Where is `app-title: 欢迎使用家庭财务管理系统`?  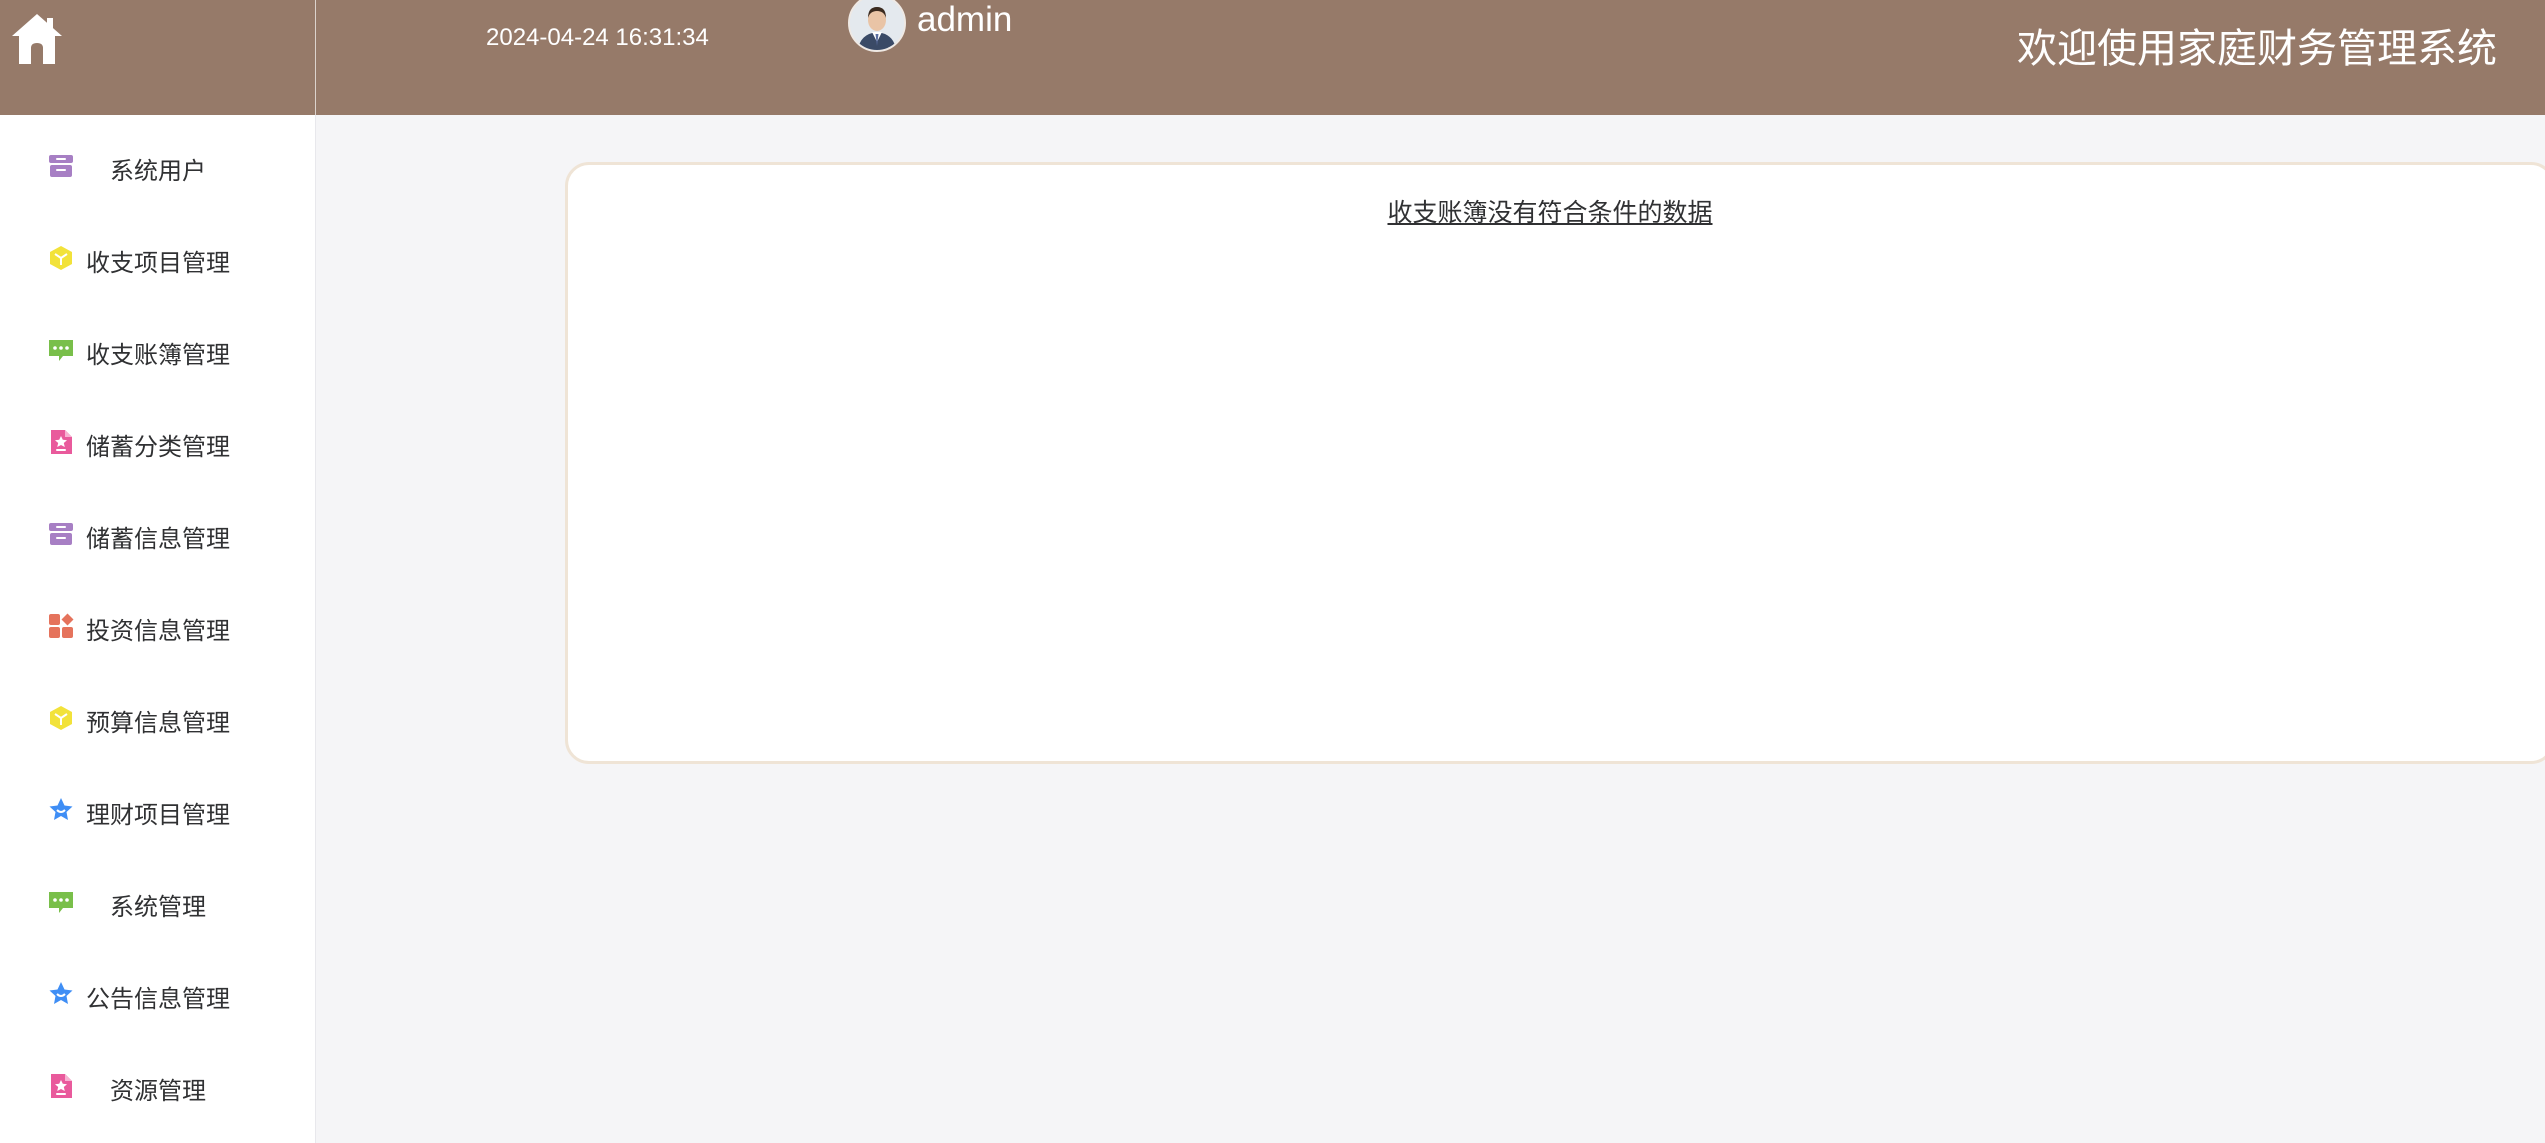 app-title: 欢迎使用家庭财务管理系统 is located at coordinates (2257, 49).